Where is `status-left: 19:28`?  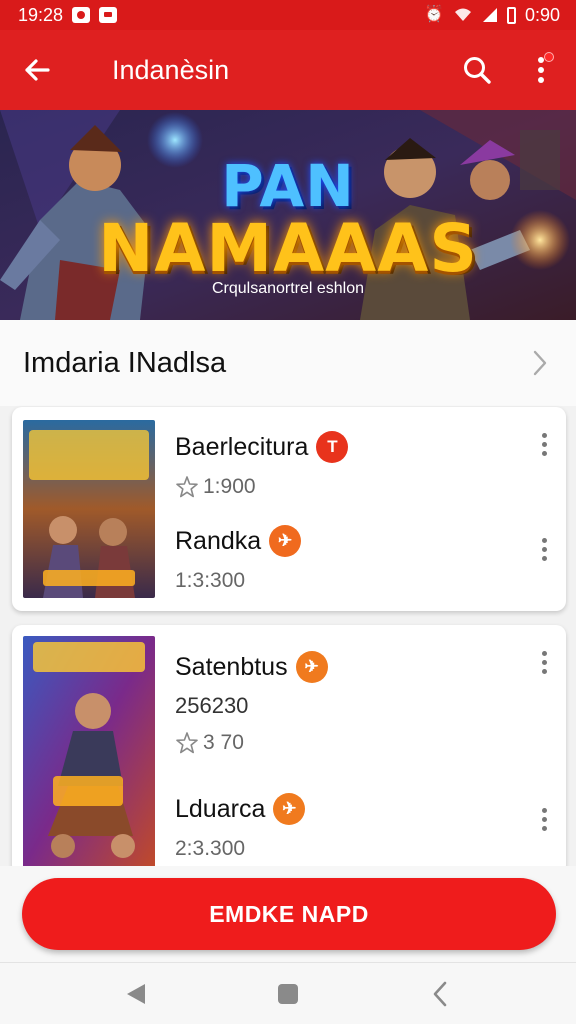
status-left: 19:28 is located at coordinates (68, 15).